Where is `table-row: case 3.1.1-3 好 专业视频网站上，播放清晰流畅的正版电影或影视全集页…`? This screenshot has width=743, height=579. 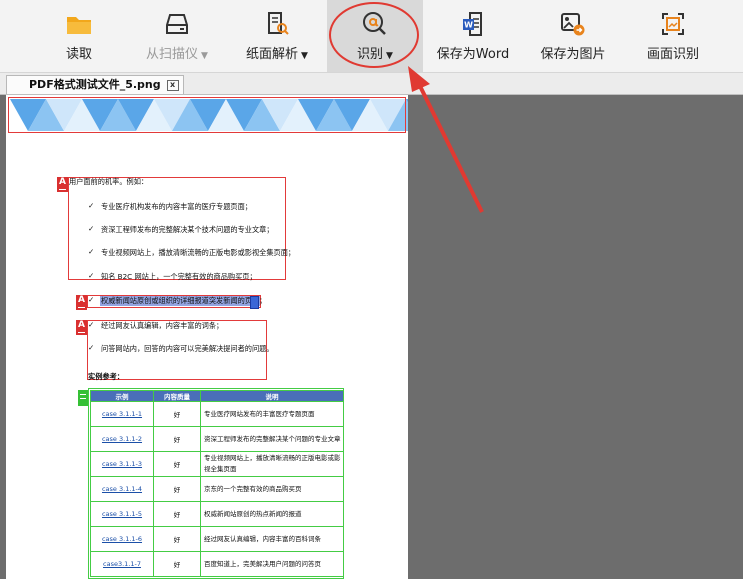 table-row: case 3.1.1-3 好 专业视频网站上，播放清晰流畅的正版电影或影视全集页… is located at coordinates (217, 464).